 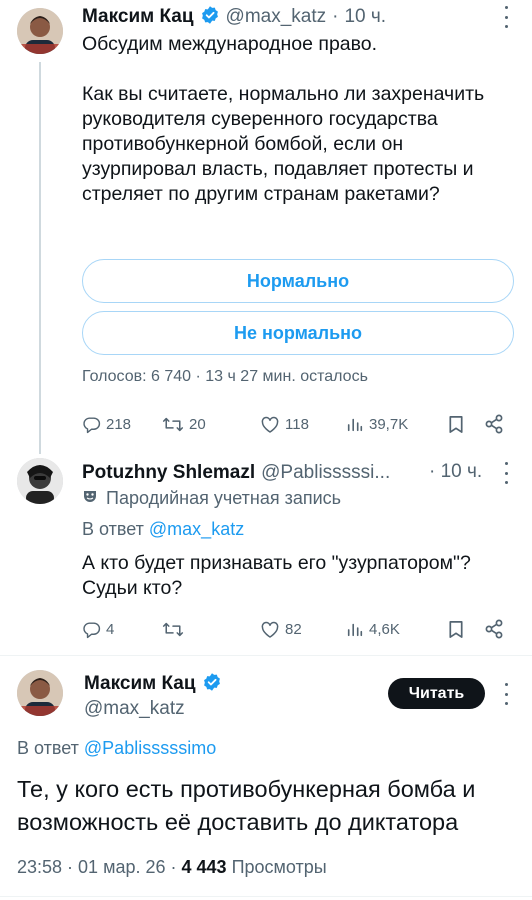 What do you see at coordinates (110, 629) in the screenshot?
I see `reply-count: 4` at bounding box center [110, 629].